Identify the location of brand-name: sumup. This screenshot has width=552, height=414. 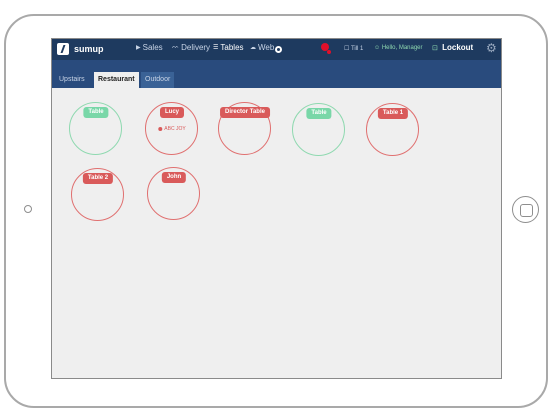
(89, 49).